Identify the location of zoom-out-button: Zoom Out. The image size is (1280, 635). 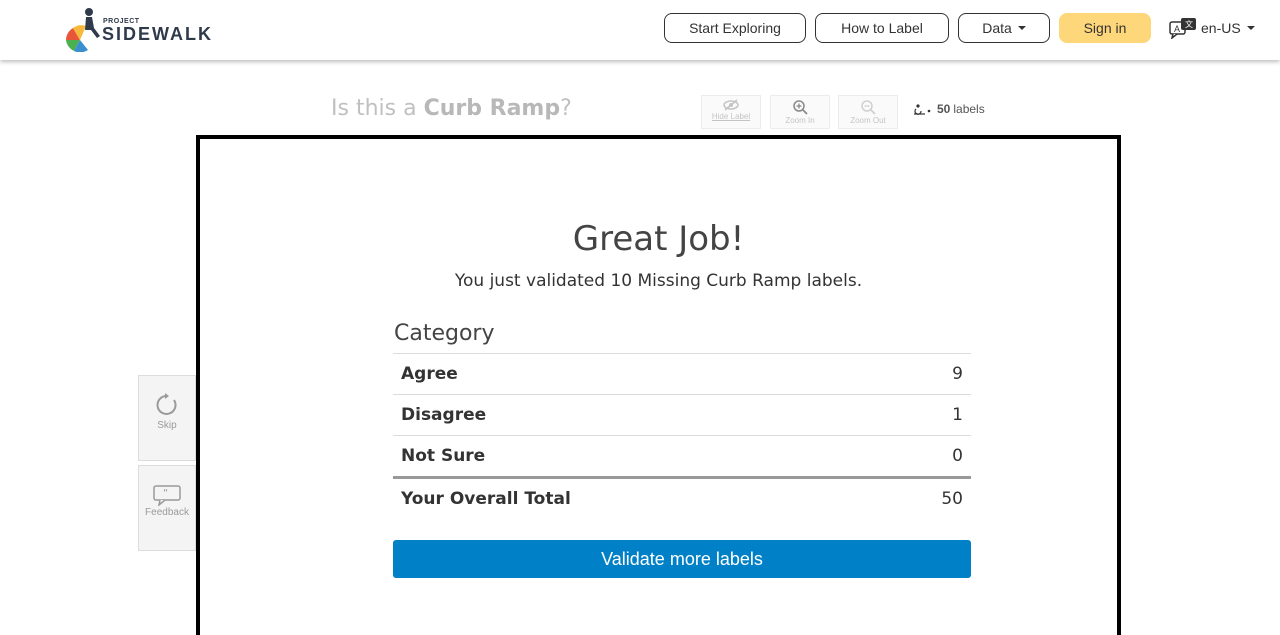
(868, 112).